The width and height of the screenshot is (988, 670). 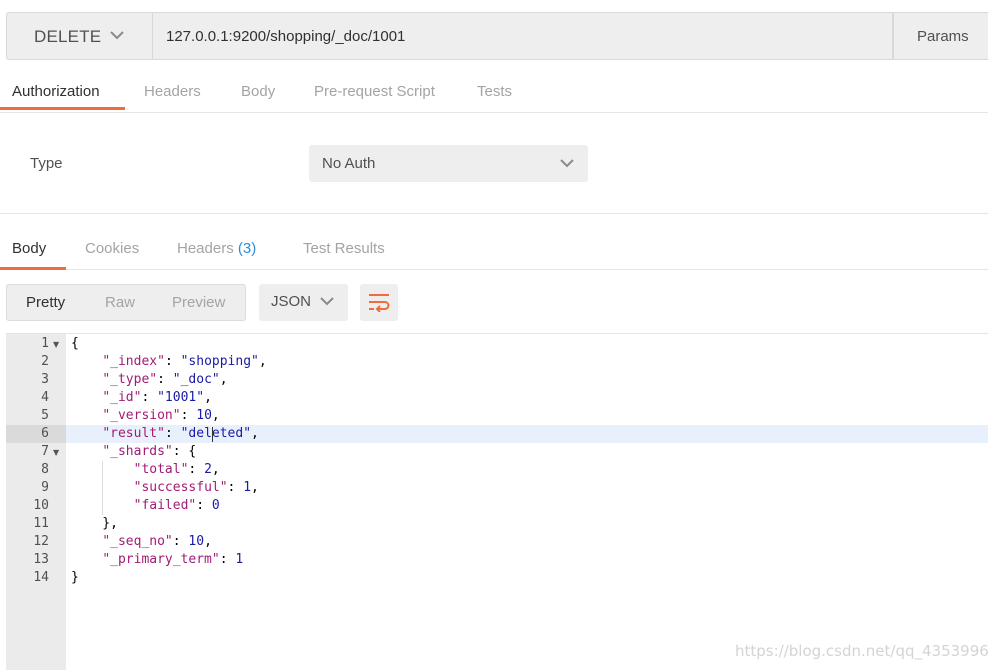 What do you see at coordinates (286, 36) in the screenshot?
I see `url-value: 127.0.0.1:9200/shopping/_doc/1001` at bounding box center [286, 36].